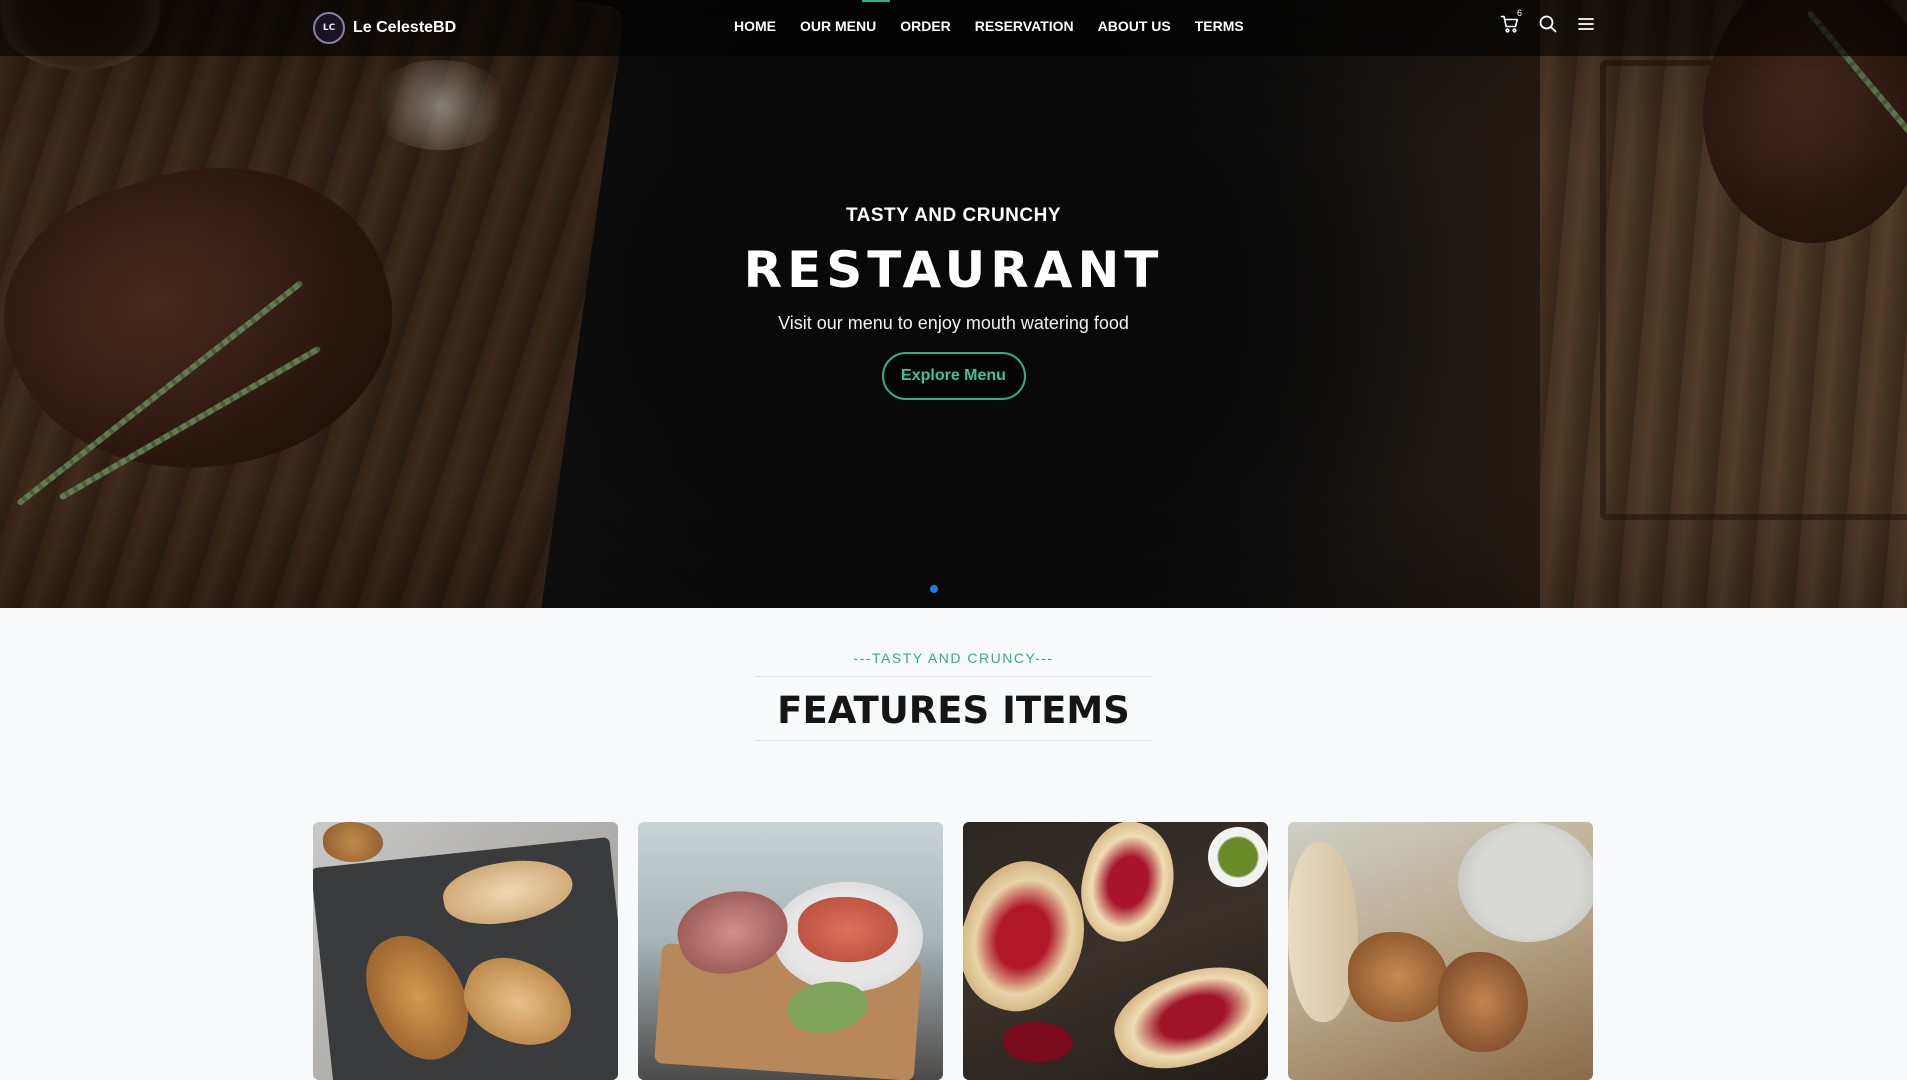 Image resolution: width=1907 pixels, height=1080 pixels. I want to click on slider-dots, so click(934, 589).